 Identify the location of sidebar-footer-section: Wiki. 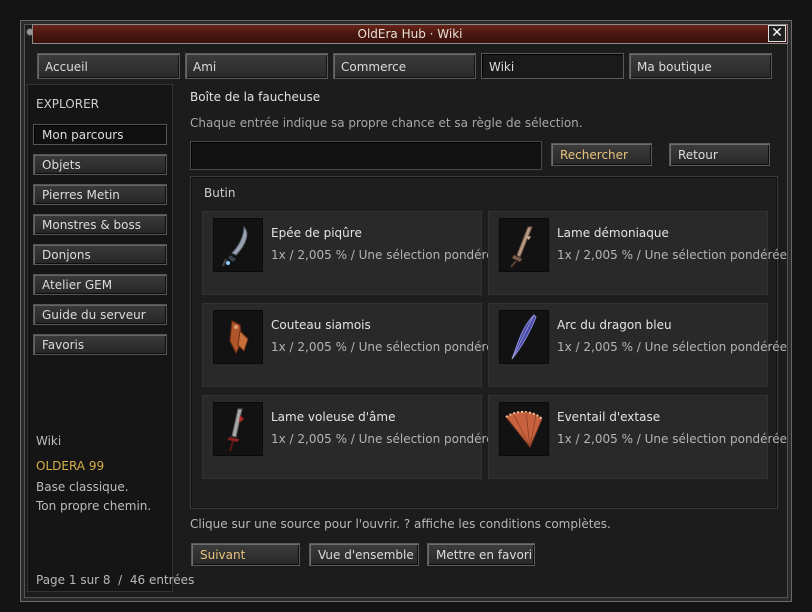
(49, 441).